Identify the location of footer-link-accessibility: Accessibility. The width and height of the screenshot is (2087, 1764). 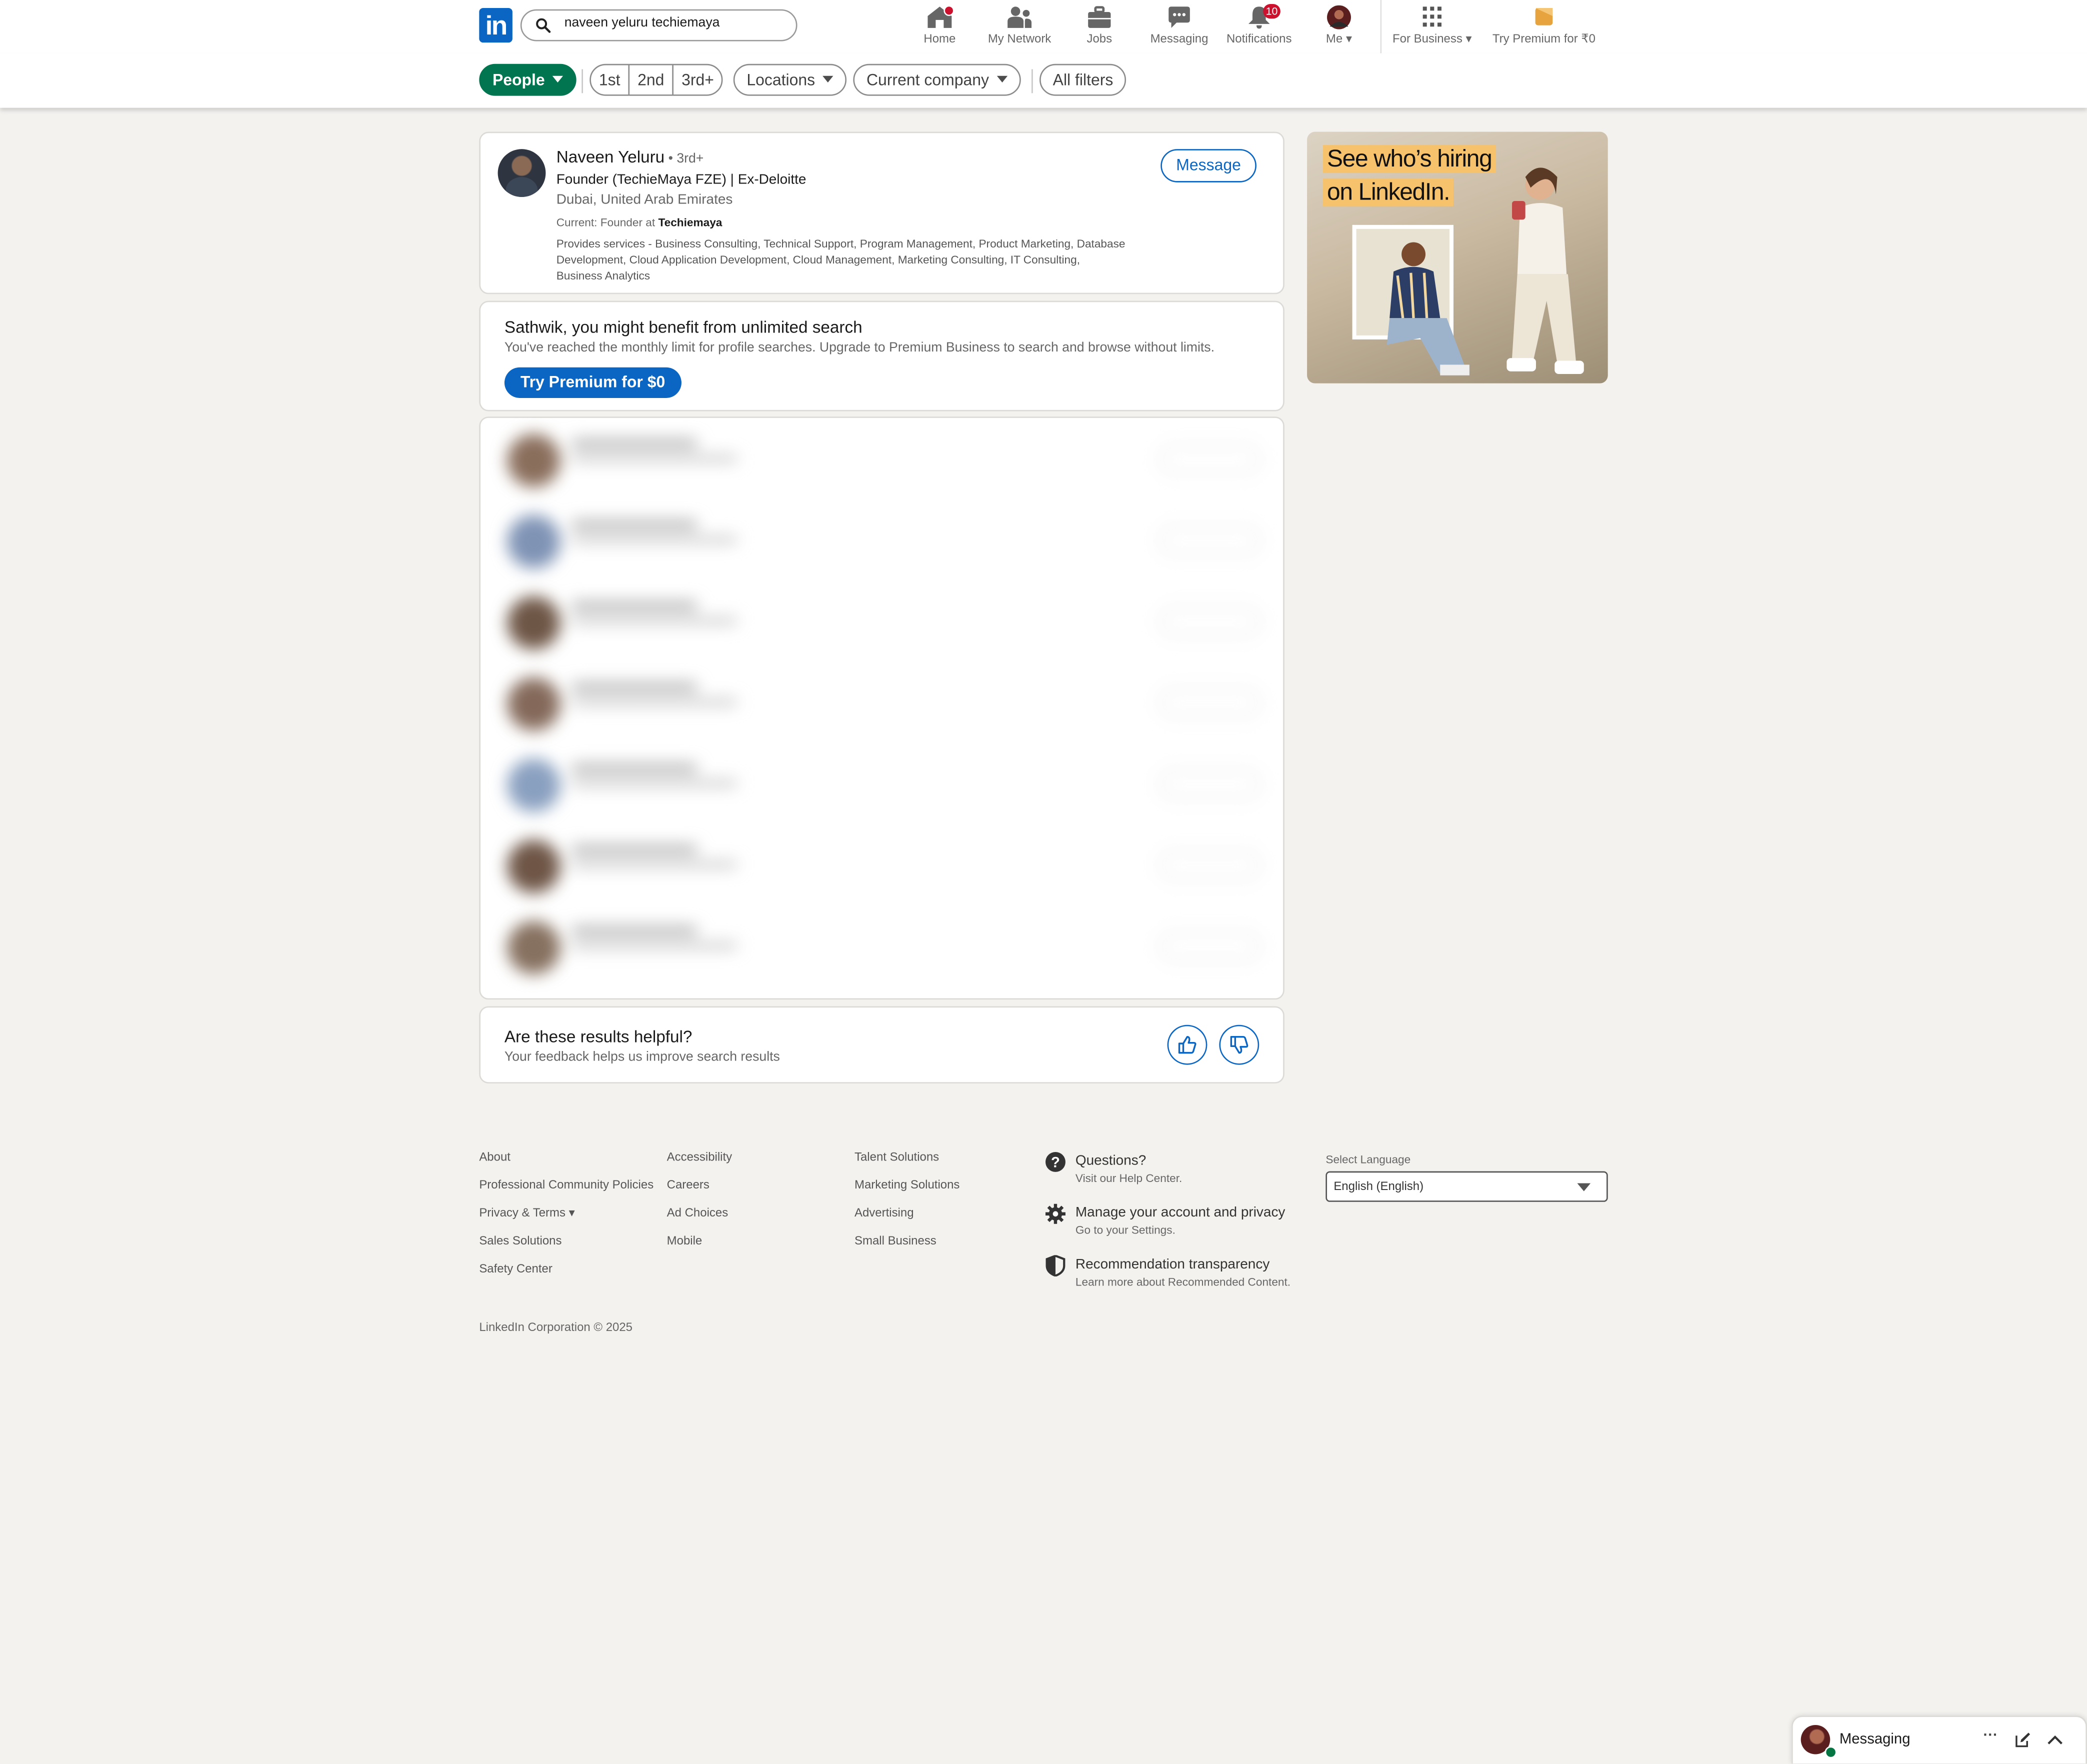
(699, 1164).